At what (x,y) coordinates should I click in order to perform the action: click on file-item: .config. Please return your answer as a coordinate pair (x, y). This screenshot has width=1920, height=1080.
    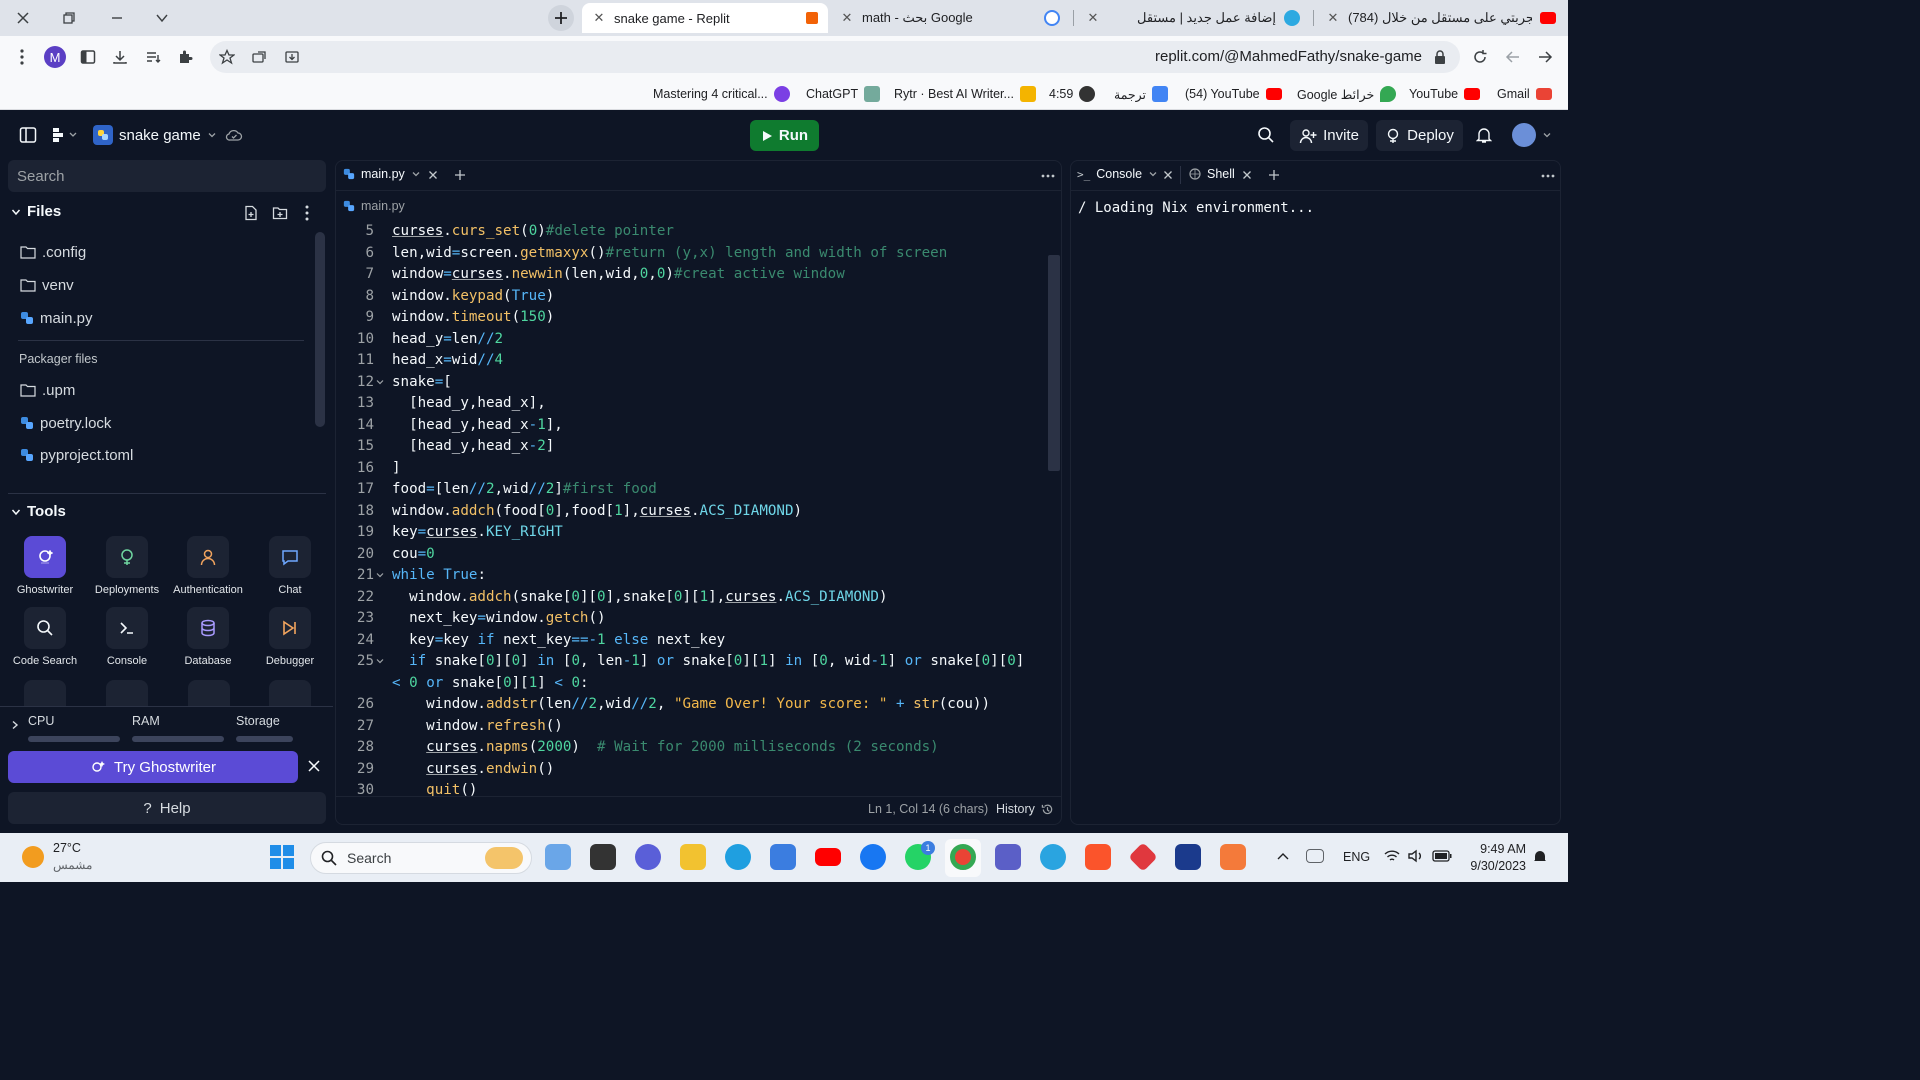
    Looking at the image, I should click on (53, 252).